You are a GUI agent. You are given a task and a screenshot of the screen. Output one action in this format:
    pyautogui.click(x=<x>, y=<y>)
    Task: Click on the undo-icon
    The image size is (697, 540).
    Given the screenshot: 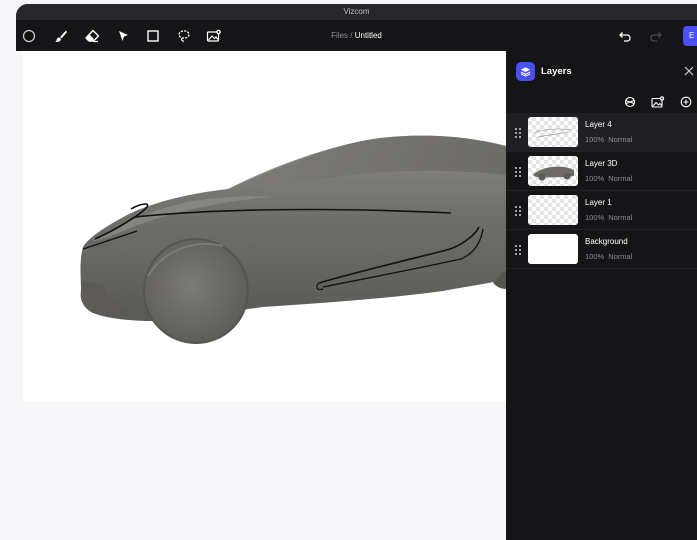 What is the action you would take?
    pyautogui.click(x=625, y=36)
    